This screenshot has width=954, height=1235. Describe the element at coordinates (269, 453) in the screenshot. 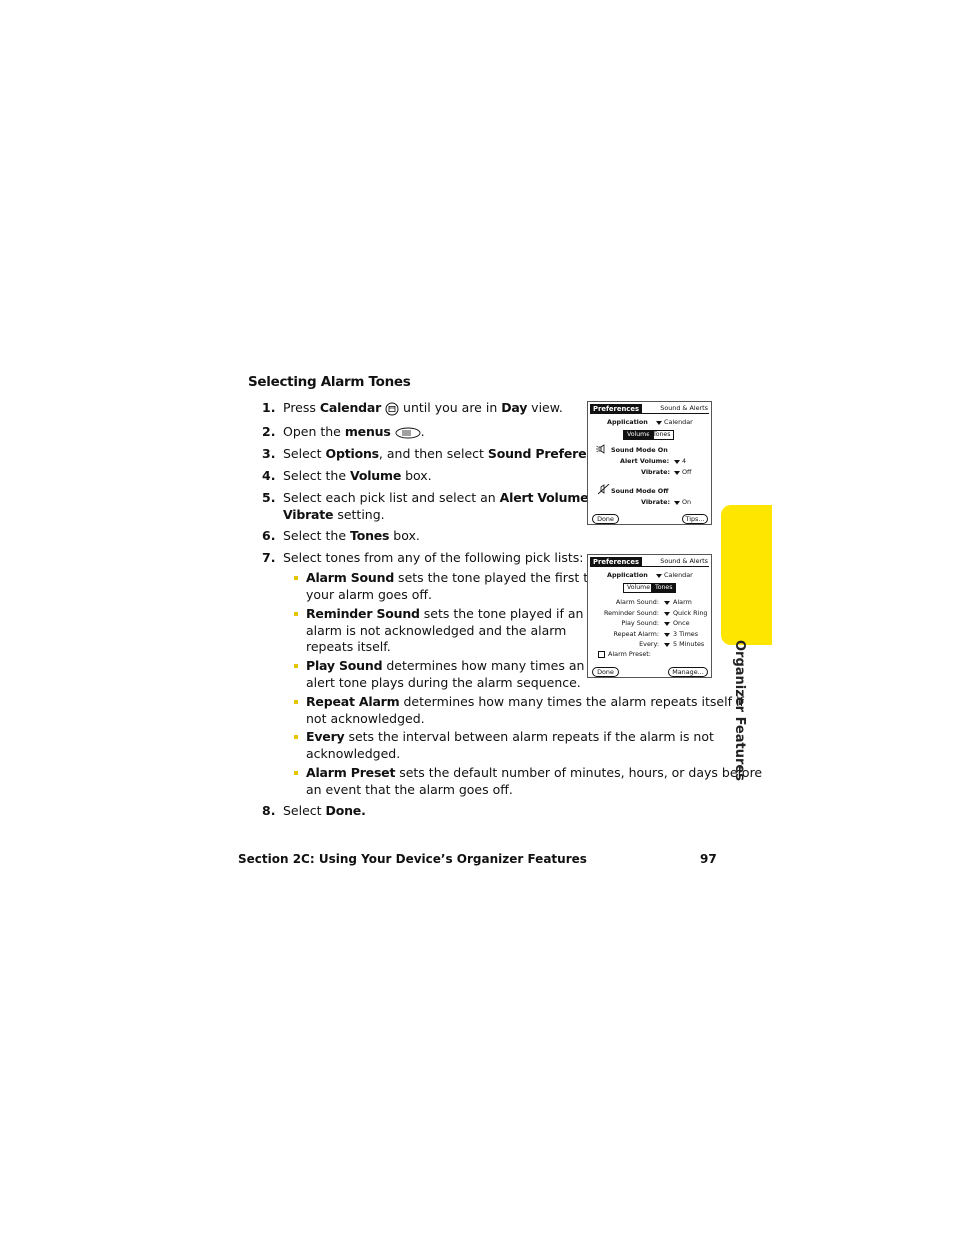

I see `step-number: 3.` at that location.